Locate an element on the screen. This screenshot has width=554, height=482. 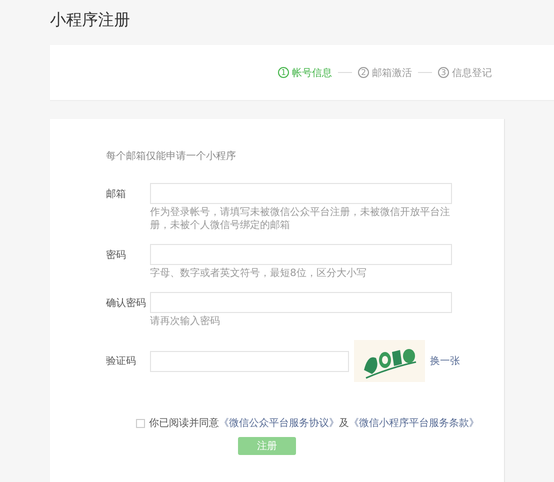
step-number: 3 is located at coordinates (443, 72).